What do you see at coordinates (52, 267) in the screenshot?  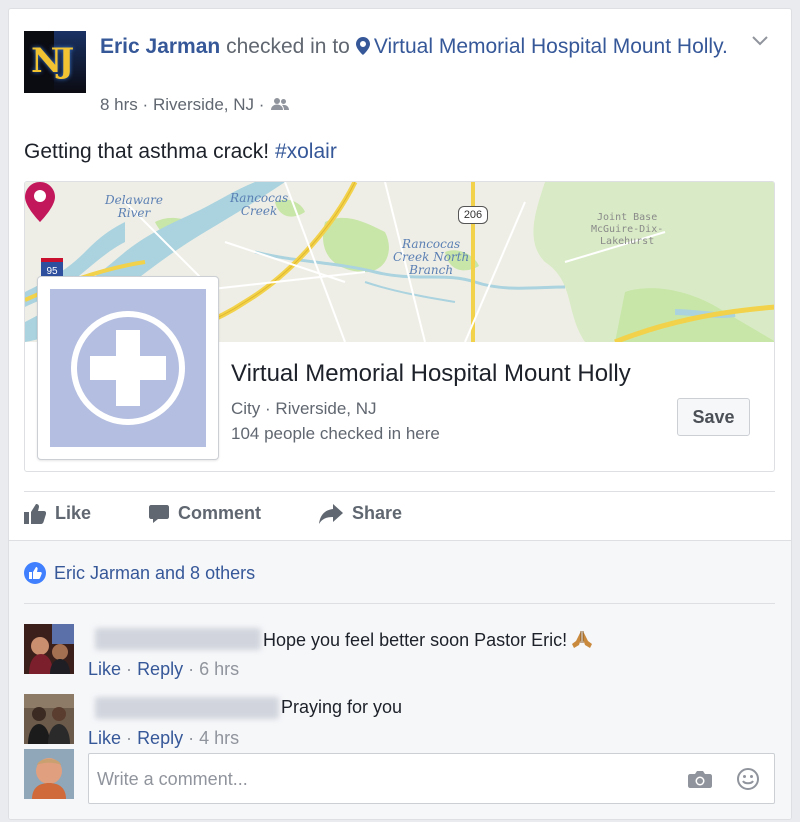 I see `route-95-shield: 95` at bounding box center [52, 267].